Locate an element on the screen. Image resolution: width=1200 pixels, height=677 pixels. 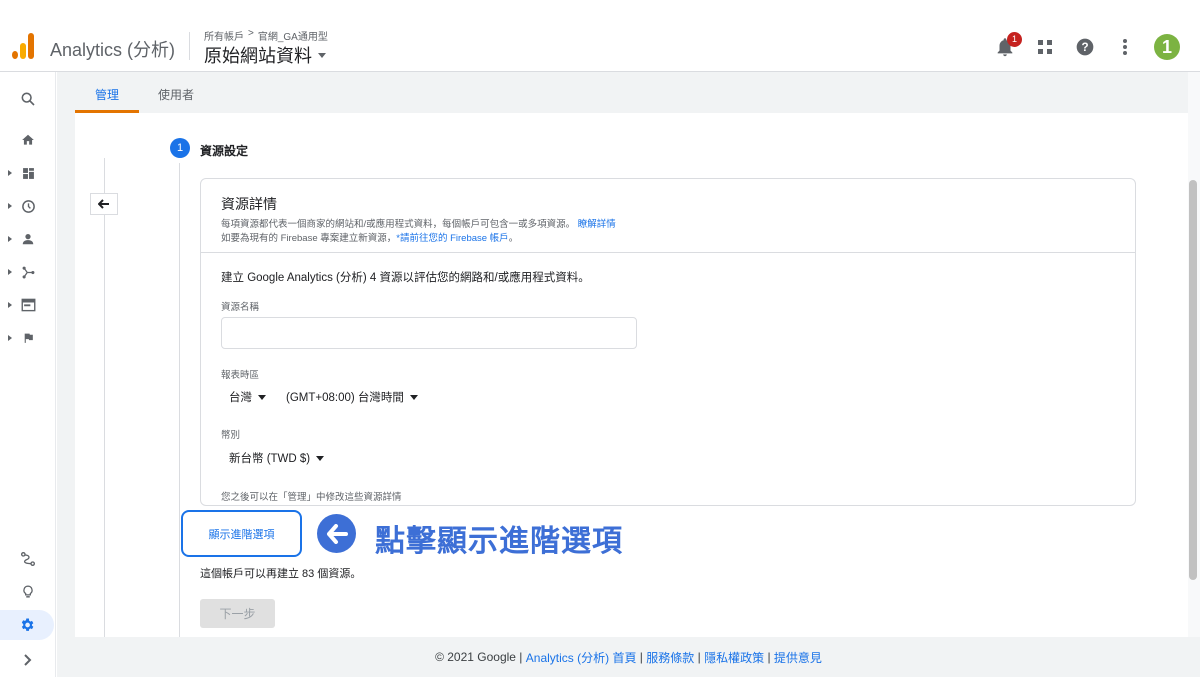
learn-more-link: 瞭解詳情 is located at coordinates (597, 224).